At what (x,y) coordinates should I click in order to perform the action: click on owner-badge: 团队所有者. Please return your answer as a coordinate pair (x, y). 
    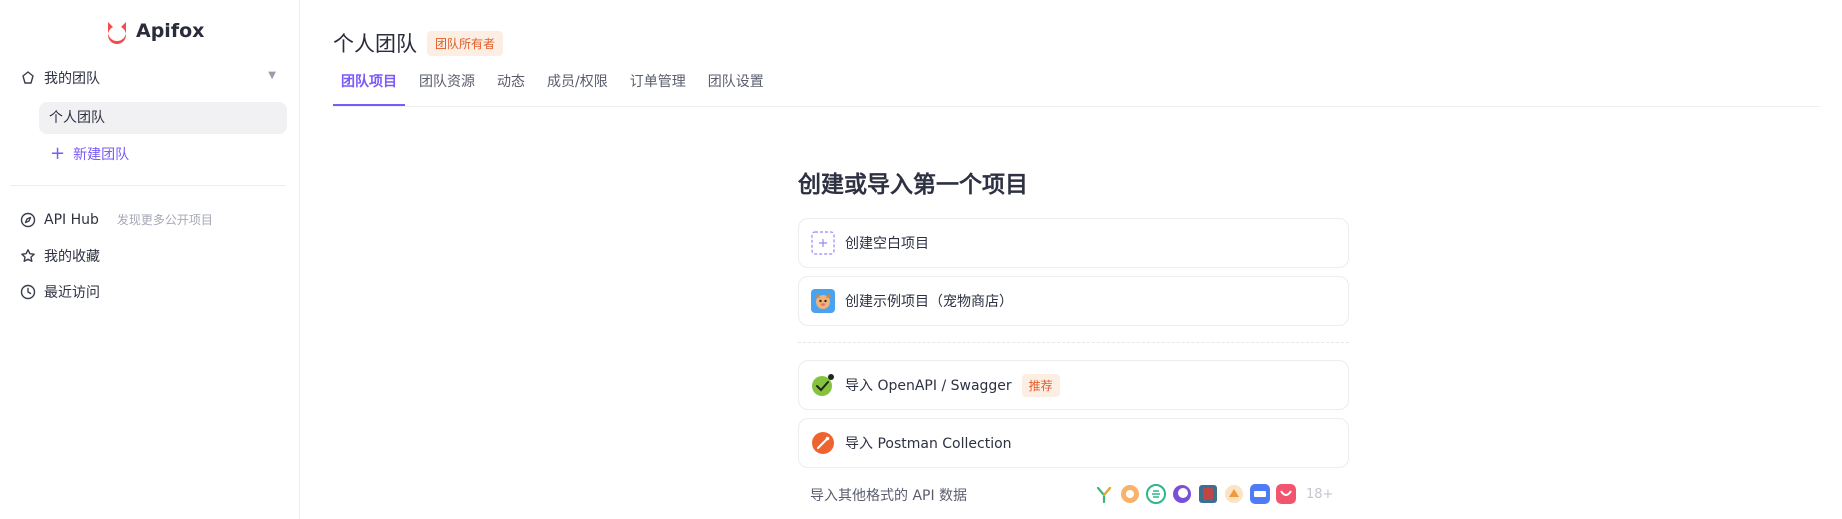
    Looking at the image, I should click on (465, 43).